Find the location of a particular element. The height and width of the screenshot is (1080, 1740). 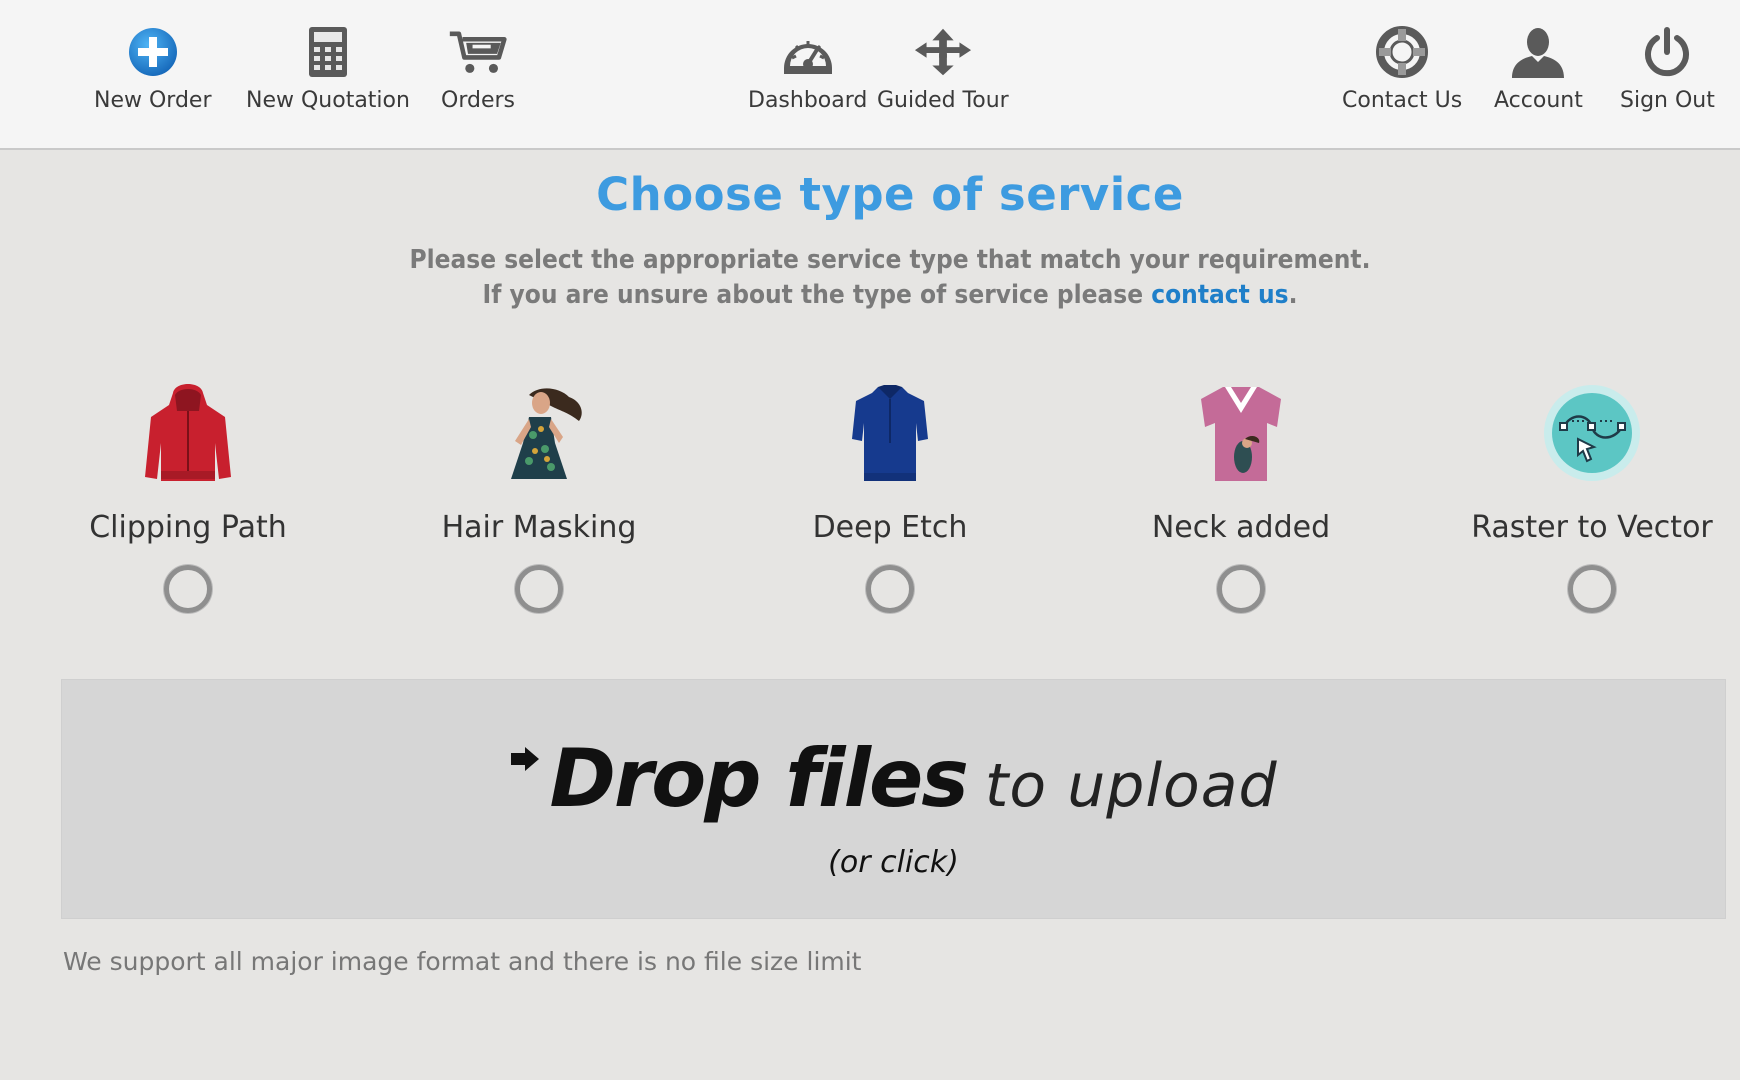

dropzone-light-text: to upload is located at coordinates (1131, 786).